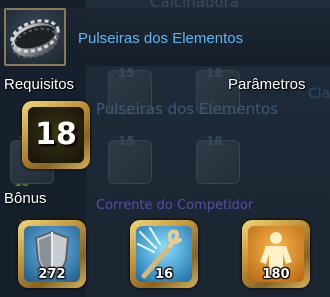  What do you see at coordinates (164, 274) in the screenshot?
I see `bonus-value: 16` at bounding box center [164, 274].